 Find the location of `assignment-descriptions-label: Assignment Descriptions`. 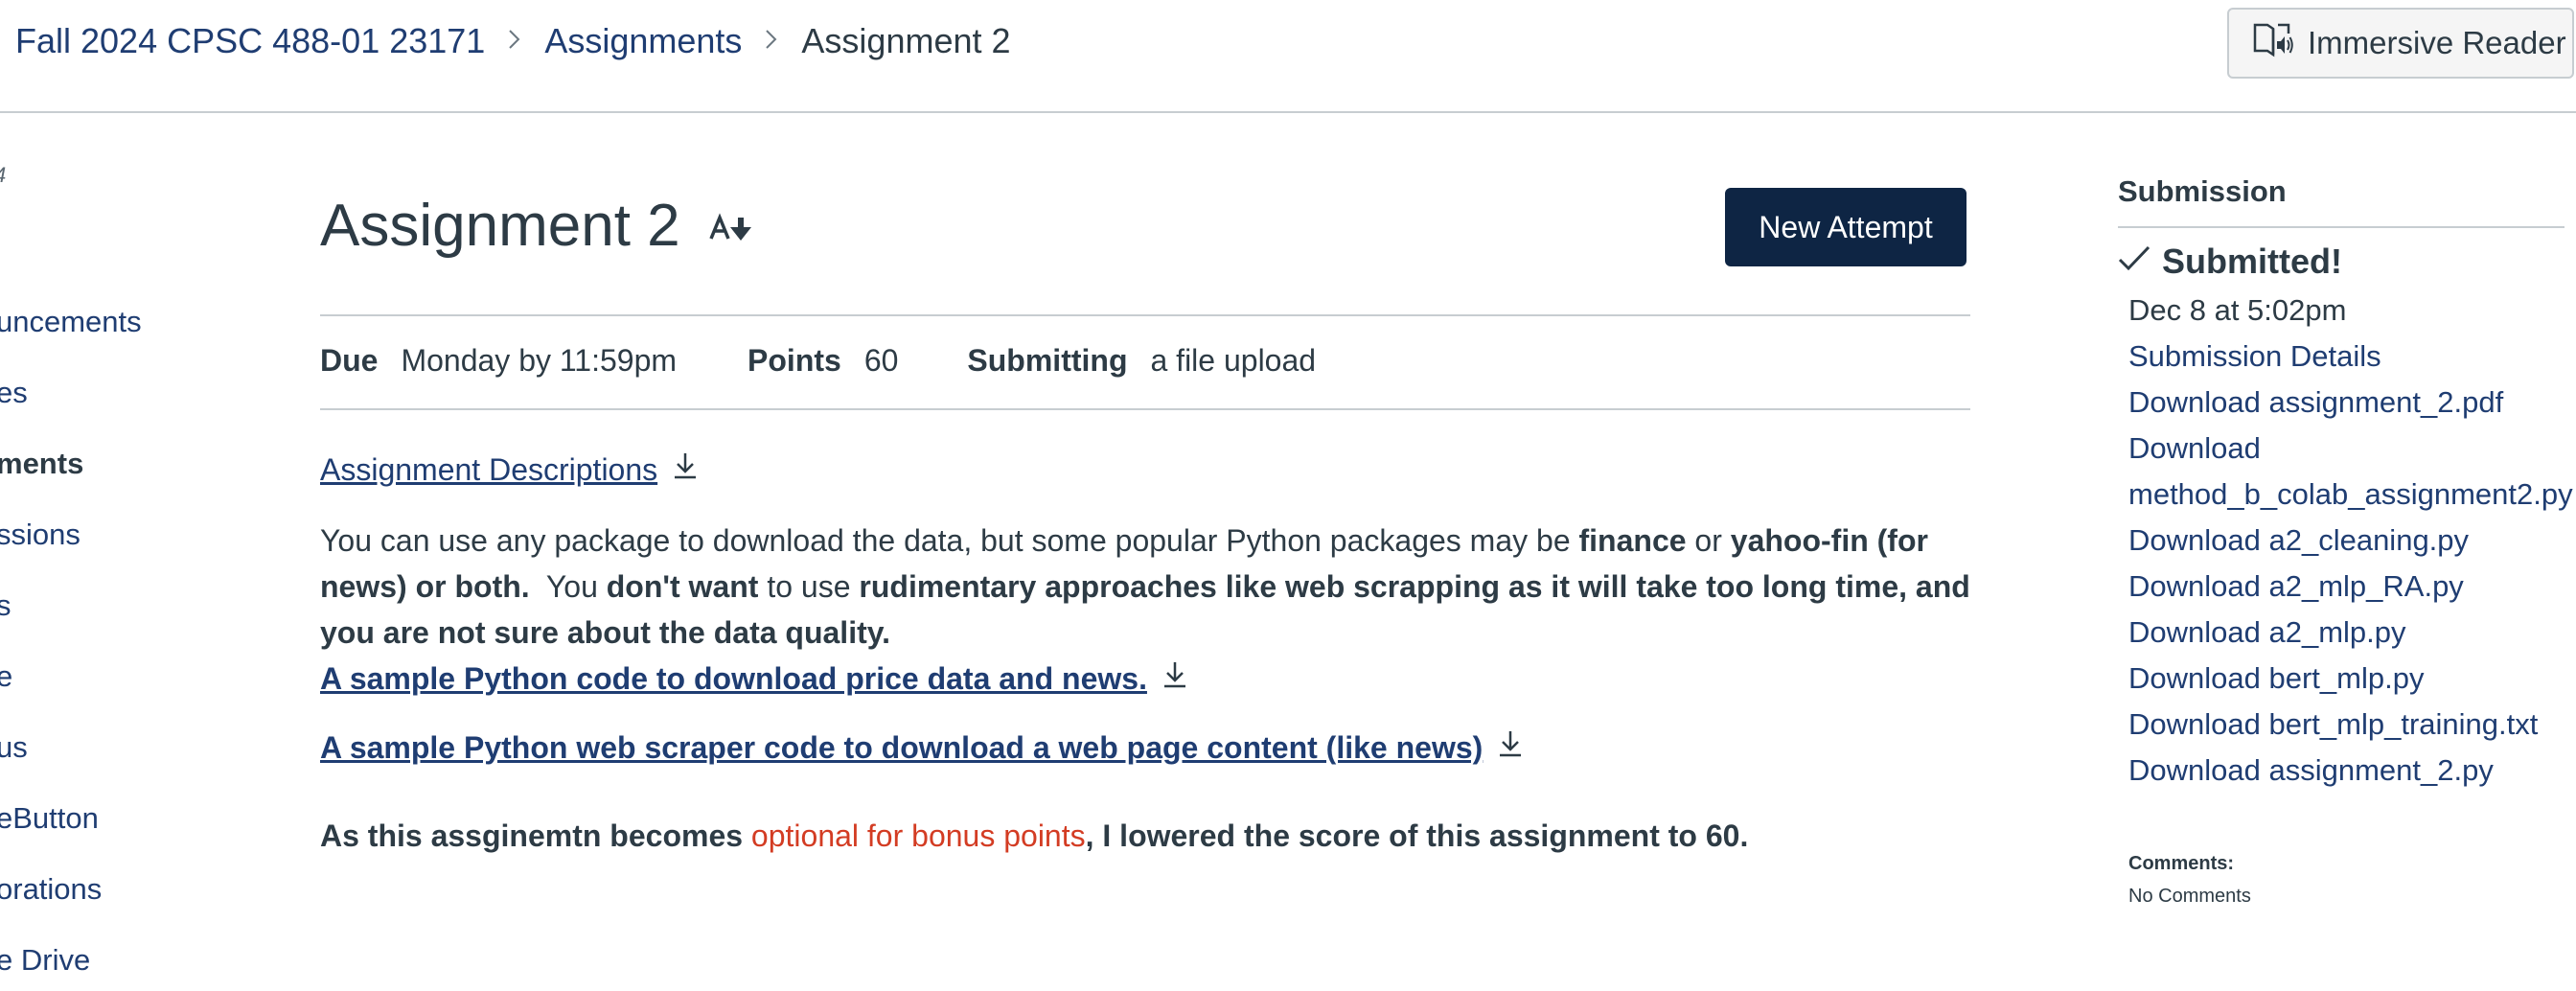

assignment-descriptions-label: Assignment Descriptions is located at coordinates (489, 469).